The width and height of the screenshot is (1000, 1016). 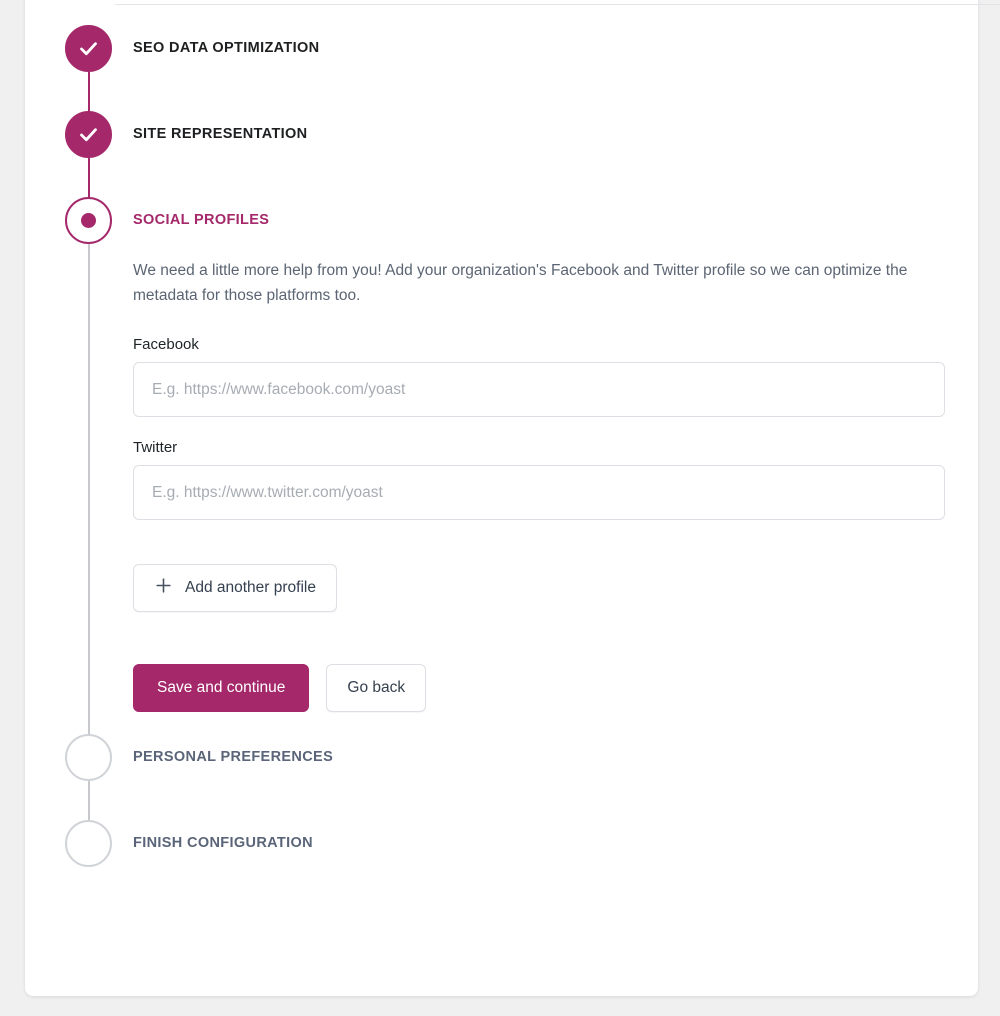 I want to click on plus-icon, so click(x=163, y=588).